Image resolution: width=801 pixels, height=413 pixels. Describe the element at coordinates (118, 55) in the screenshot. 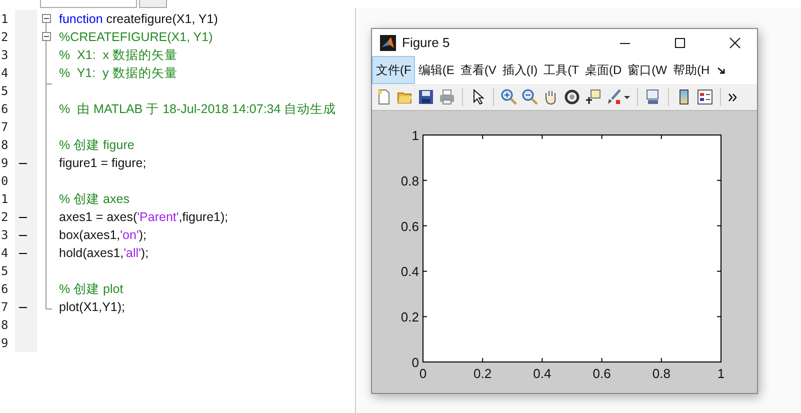

I see `code-line: % X1: x 数据的矢量` at that location.